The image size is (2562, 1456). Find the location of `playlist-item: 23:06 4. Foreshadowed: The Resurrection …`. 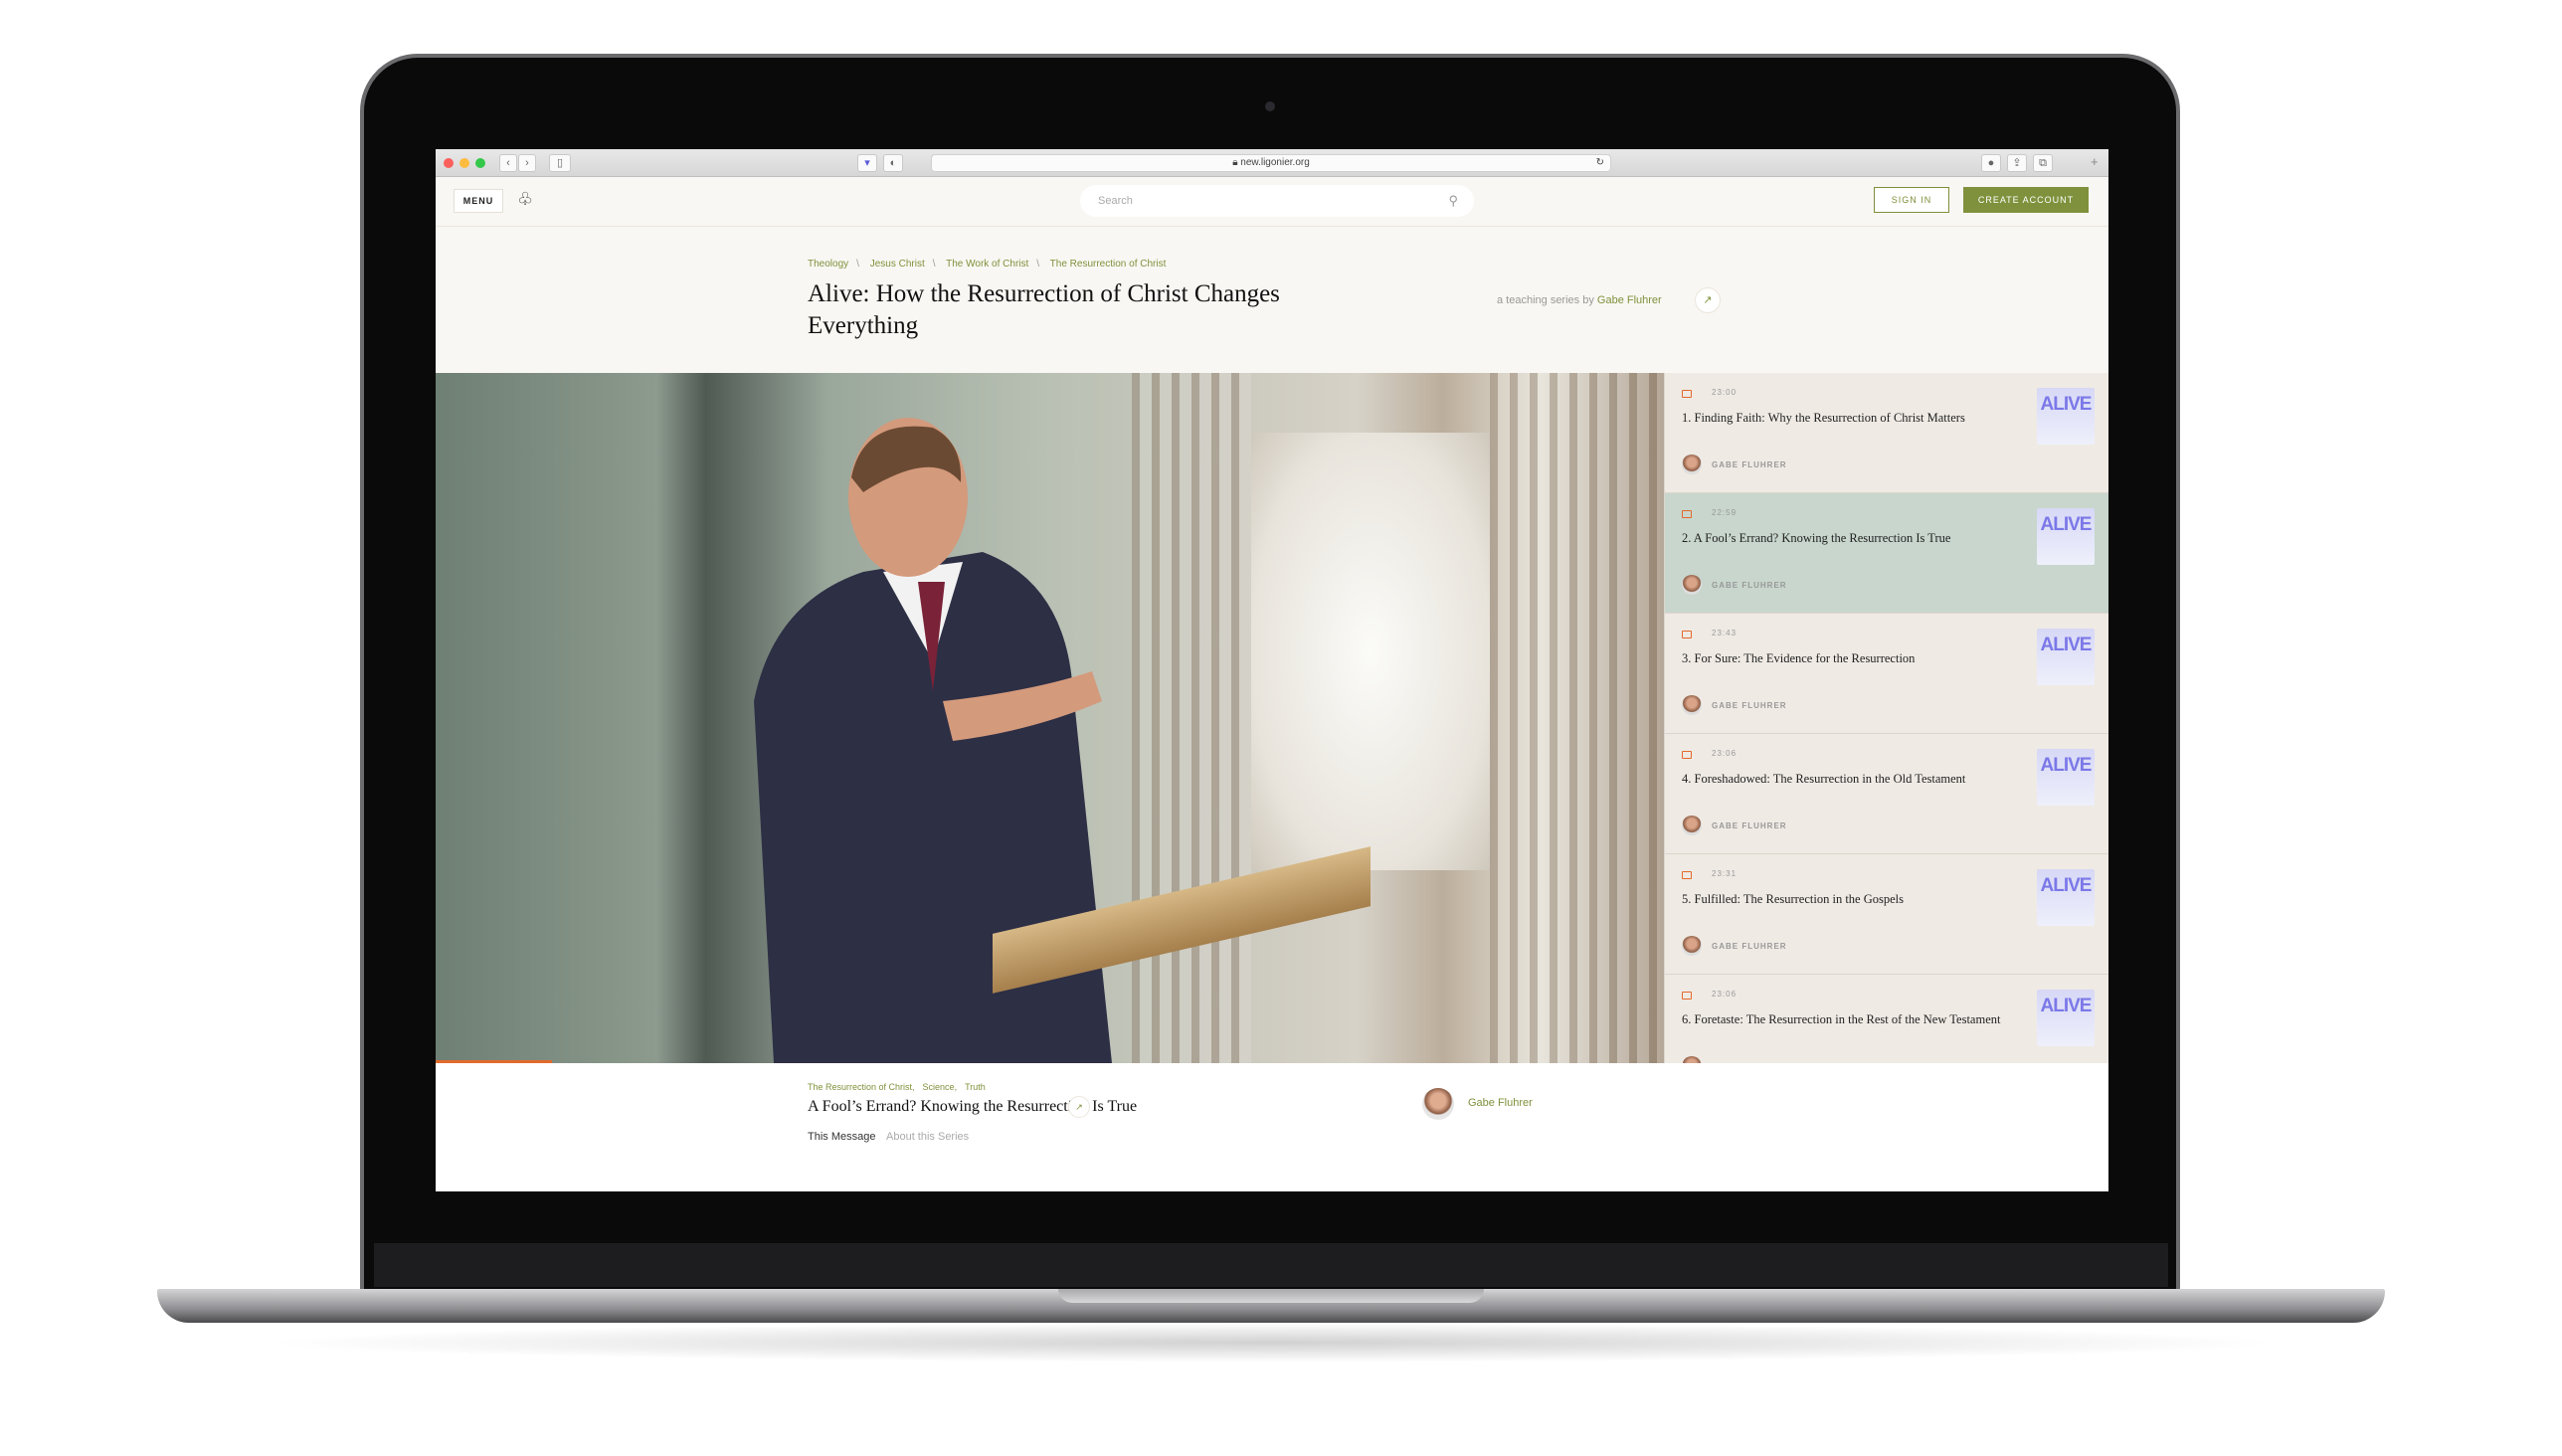

playlist-item: 23:06 4. Foreshadowed: The Resurrection … is located at coordinates (1886, 794).